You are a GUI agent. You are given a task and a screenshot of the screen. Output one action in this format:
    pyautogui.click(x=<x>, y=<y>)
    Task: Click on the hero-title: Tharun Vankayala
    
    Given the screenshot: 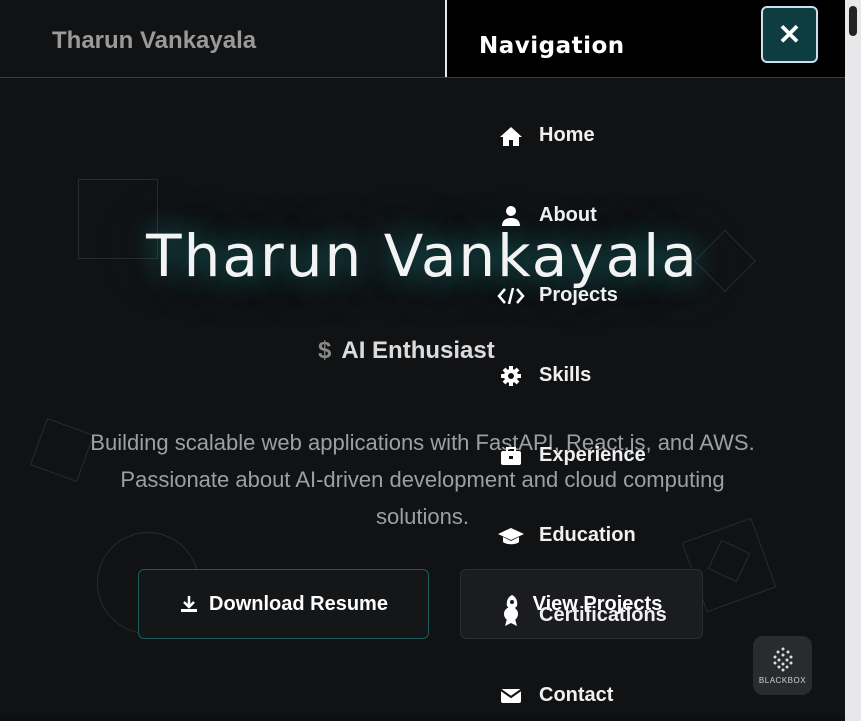 What is the action you would take?
    pyautogui.click(x=422, y=256)
    